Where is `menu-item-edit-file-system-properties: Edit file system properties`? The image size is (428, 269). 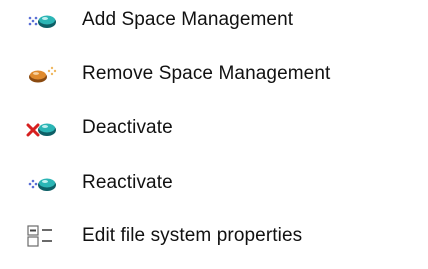 menu-item-edit-file-system-properties: Edit file system properties is located at coordinates (163, 236).